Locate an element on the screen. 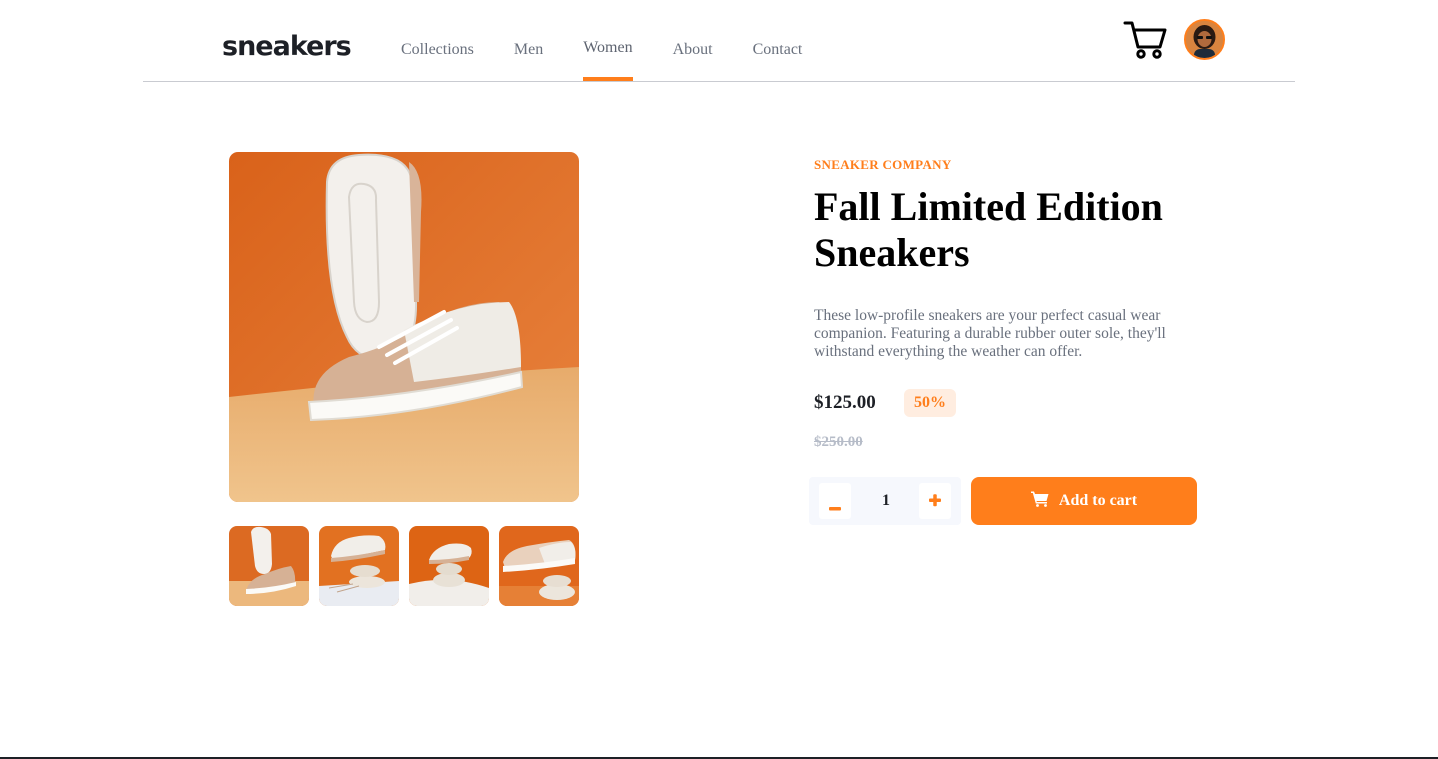 The height and width of the screenshot is (759, 1438). minus-icon is located at coordinates (835, 509).